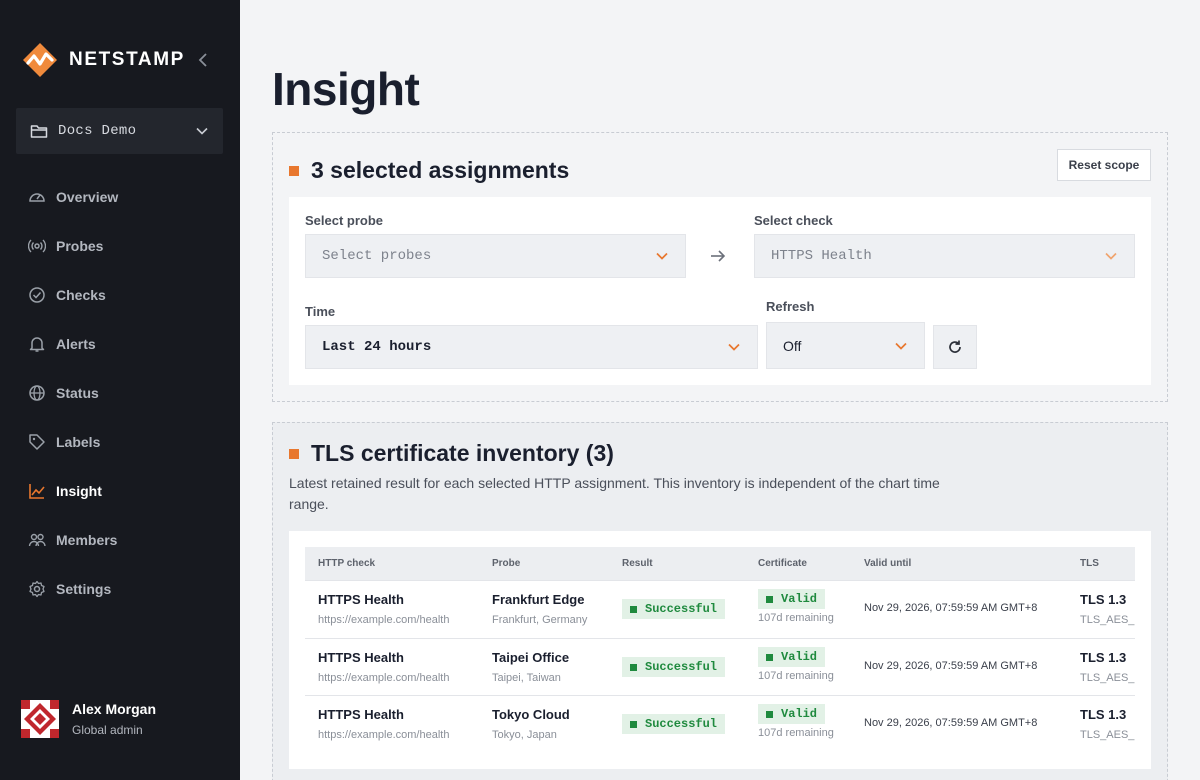 The image size is (1200, 780). I want to click on sidebar-item-label: Alerts, so click(76, 343).